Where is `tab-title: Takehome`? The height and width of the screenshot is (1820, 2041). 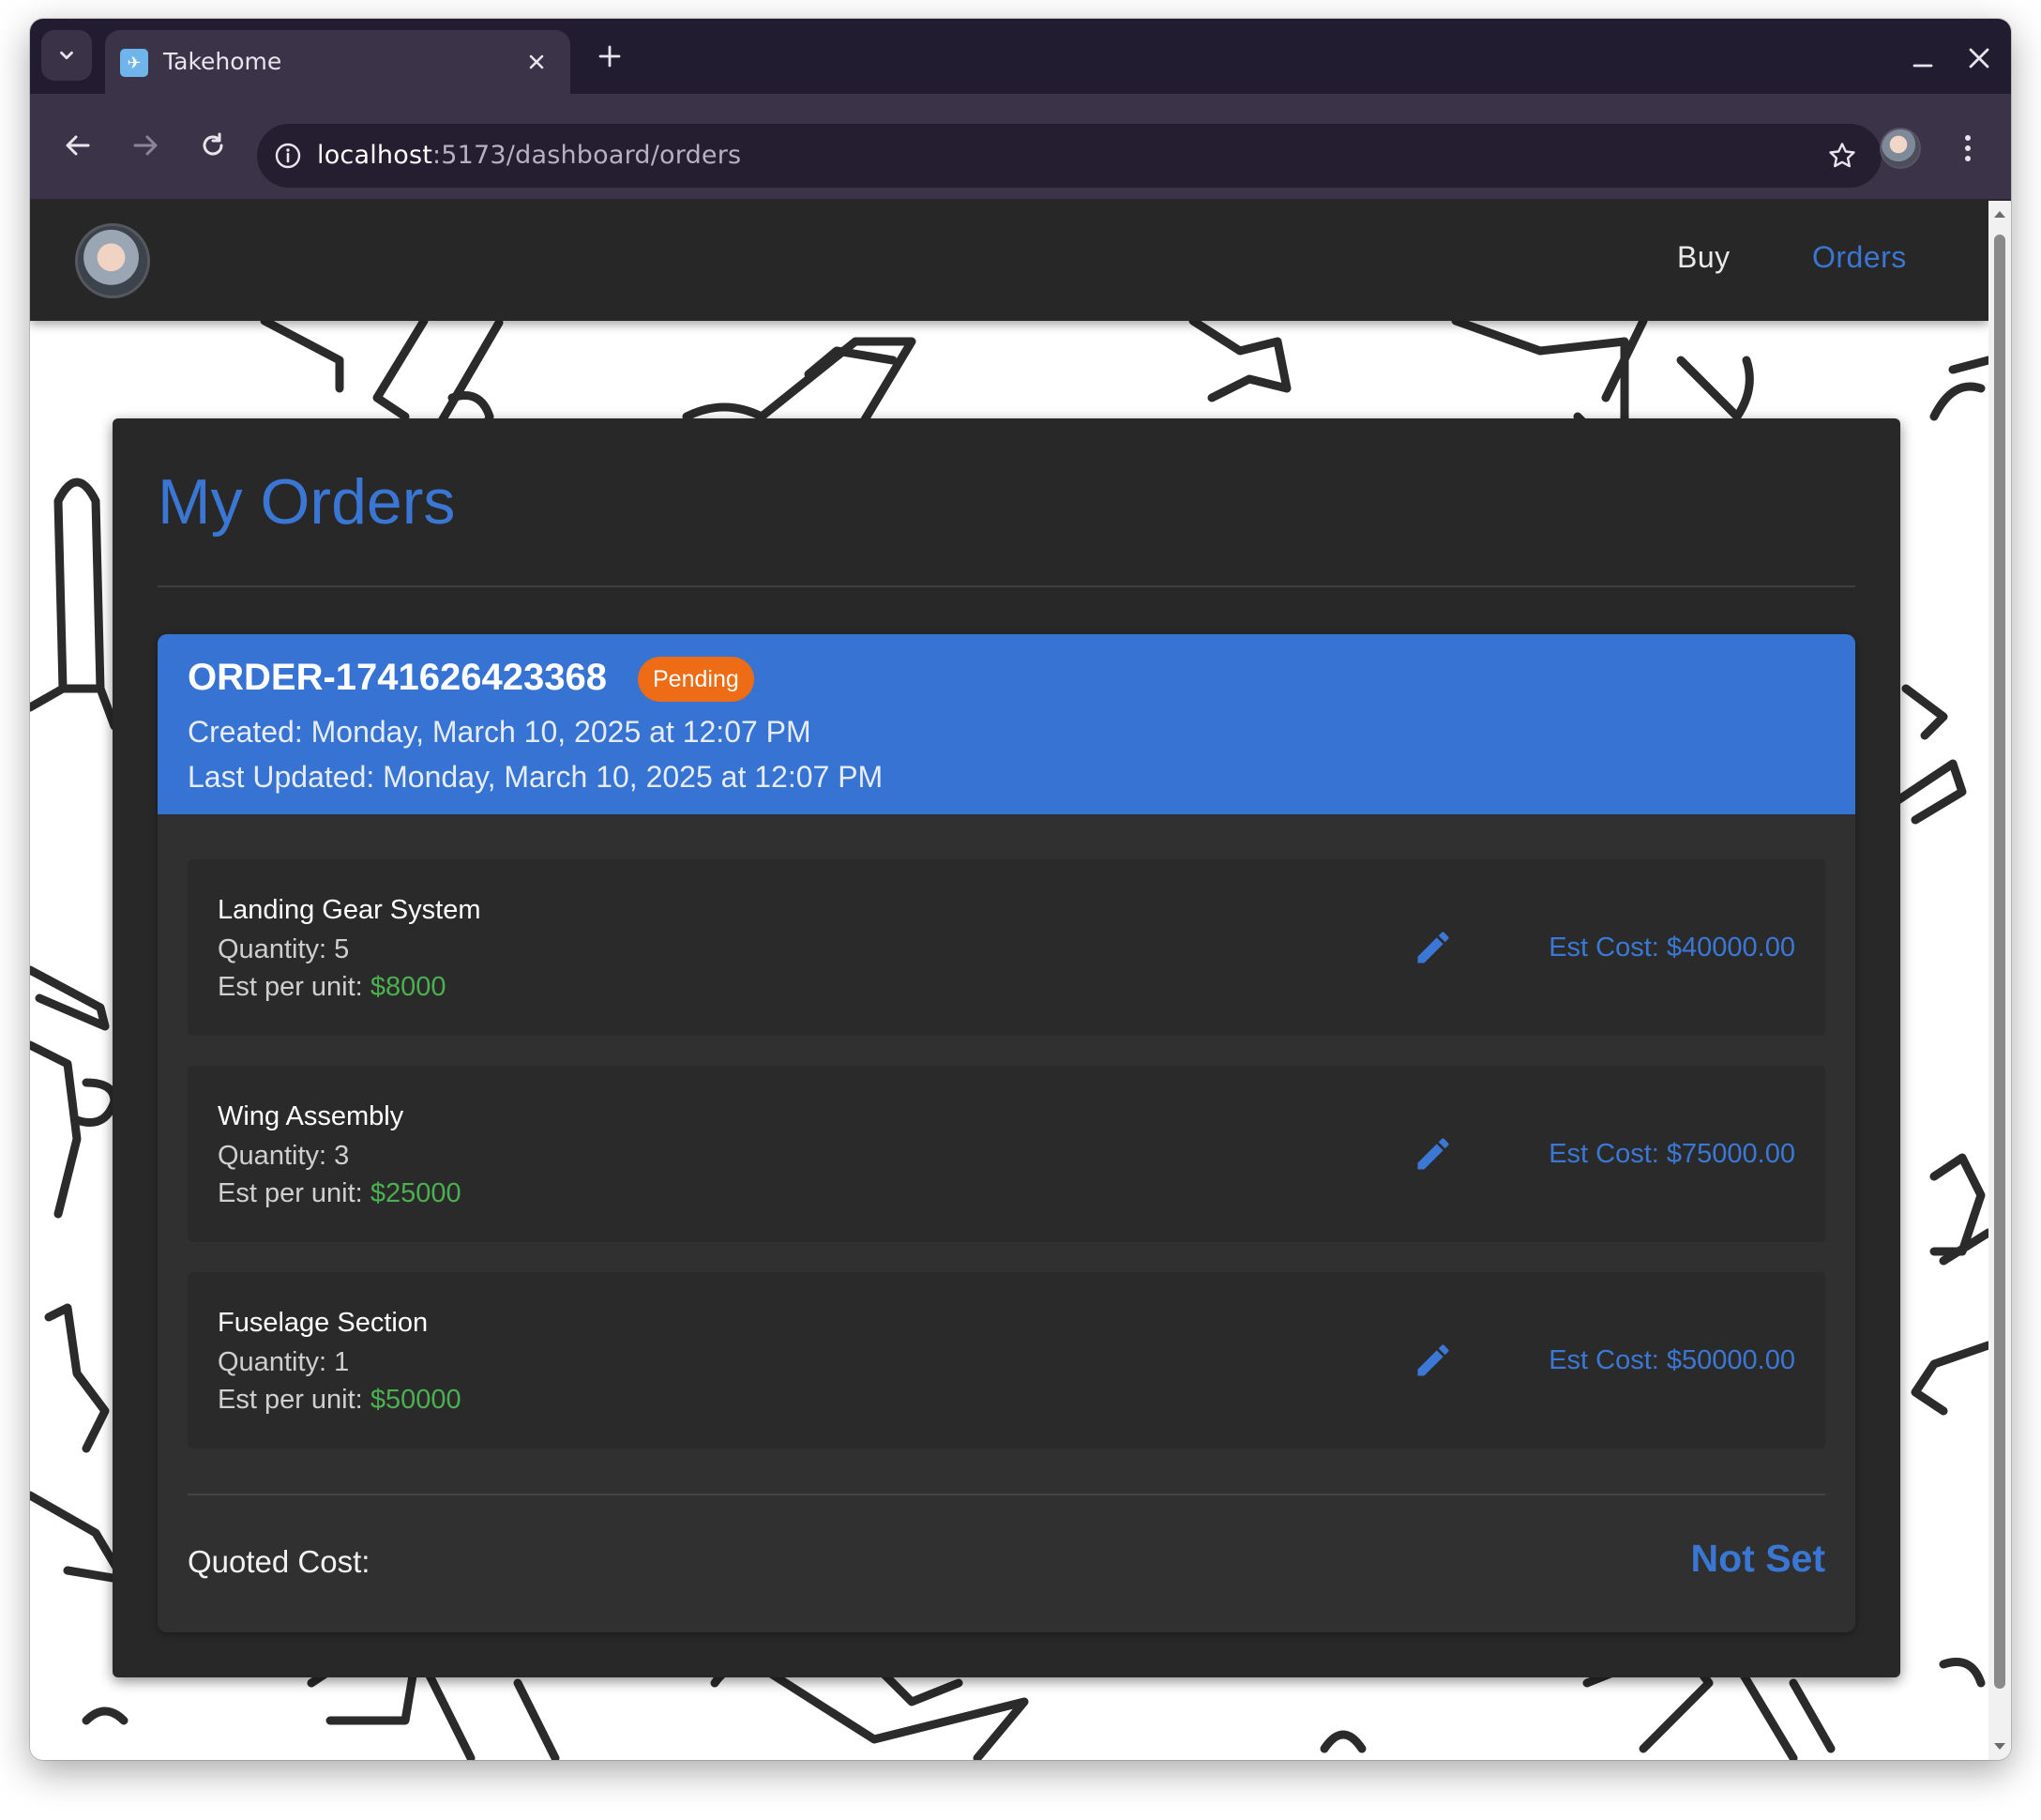
tab-title: Takehome is located at coordinates (223, 61).